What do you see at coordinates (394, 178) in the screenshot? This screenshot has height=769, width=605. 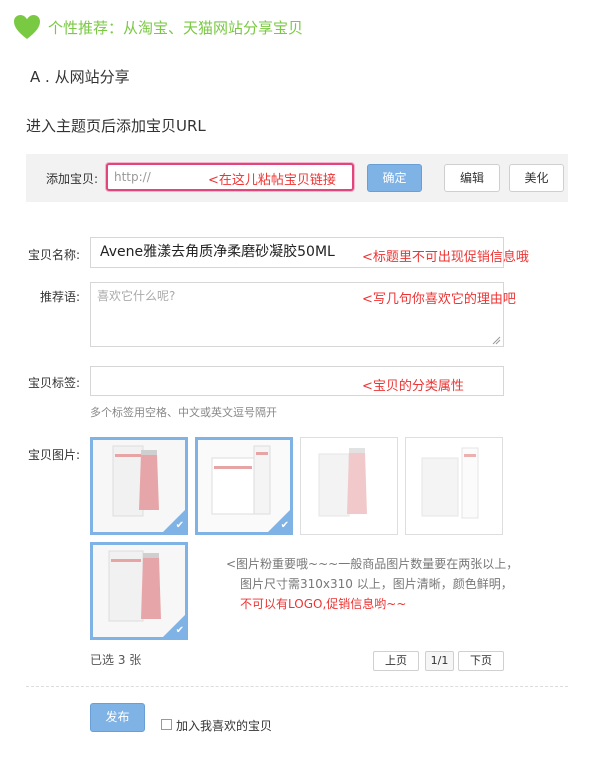 I see `confirm-button: 确定` at bounding box center [394, 178].